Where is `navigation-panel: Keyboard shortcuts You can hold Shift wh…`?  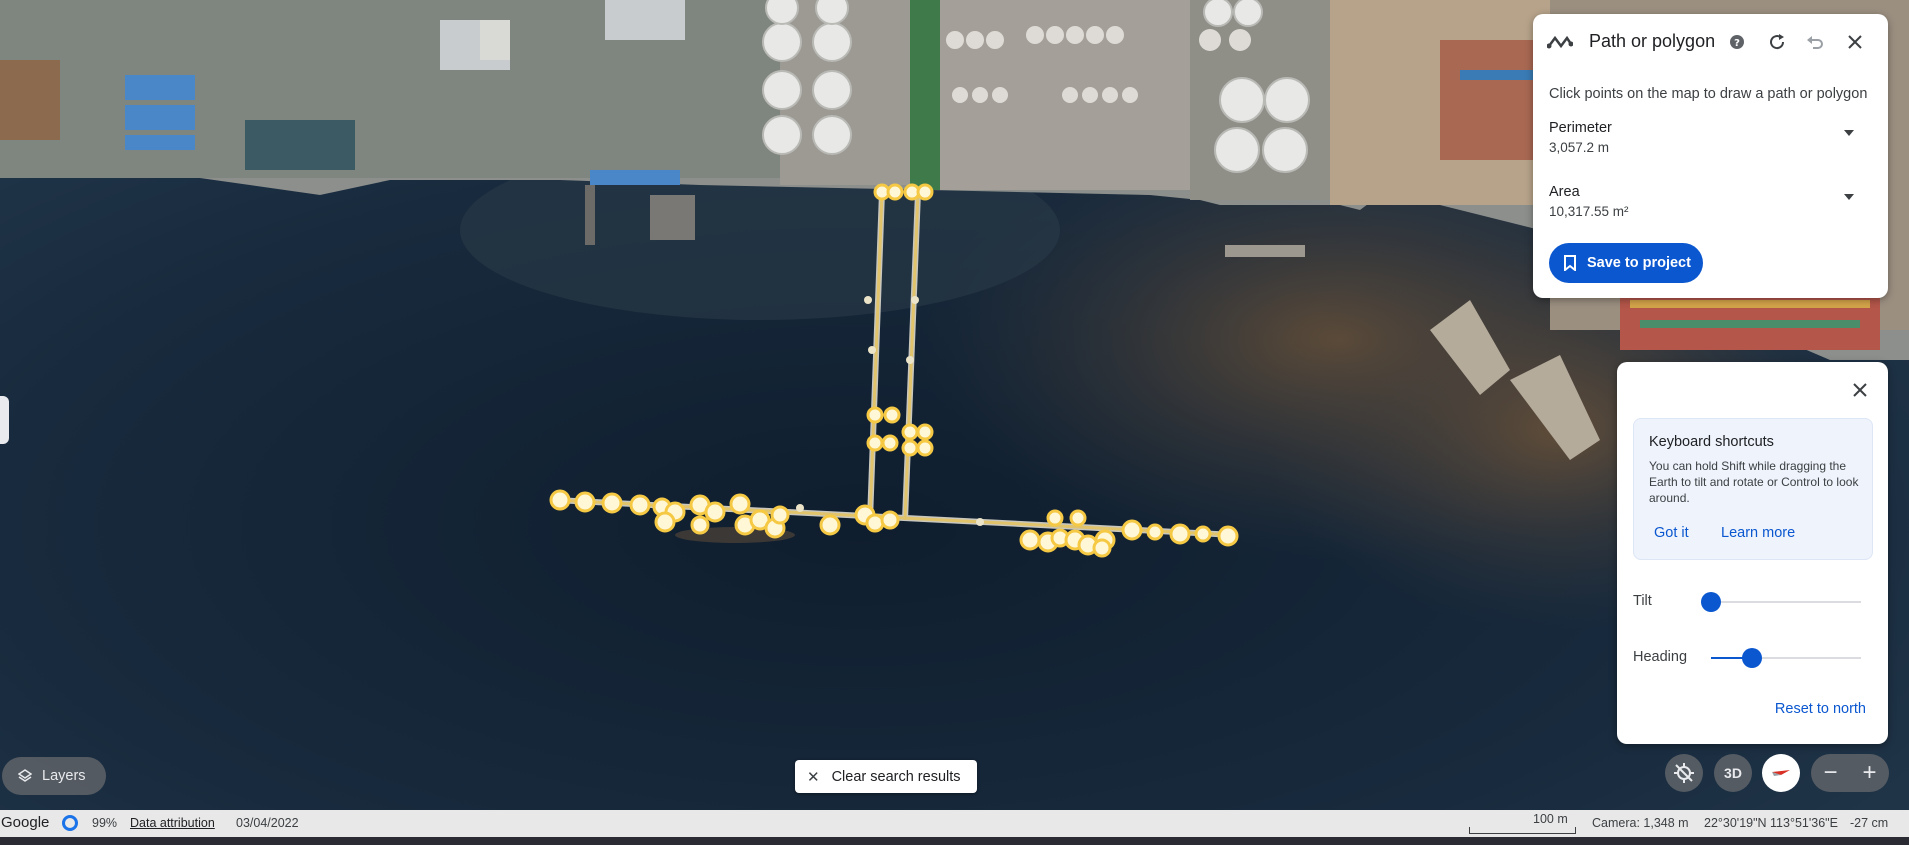
navigation-panel: Keyboard shortcuts You can hold Shift wh… is located at coordinates (1752, 553).